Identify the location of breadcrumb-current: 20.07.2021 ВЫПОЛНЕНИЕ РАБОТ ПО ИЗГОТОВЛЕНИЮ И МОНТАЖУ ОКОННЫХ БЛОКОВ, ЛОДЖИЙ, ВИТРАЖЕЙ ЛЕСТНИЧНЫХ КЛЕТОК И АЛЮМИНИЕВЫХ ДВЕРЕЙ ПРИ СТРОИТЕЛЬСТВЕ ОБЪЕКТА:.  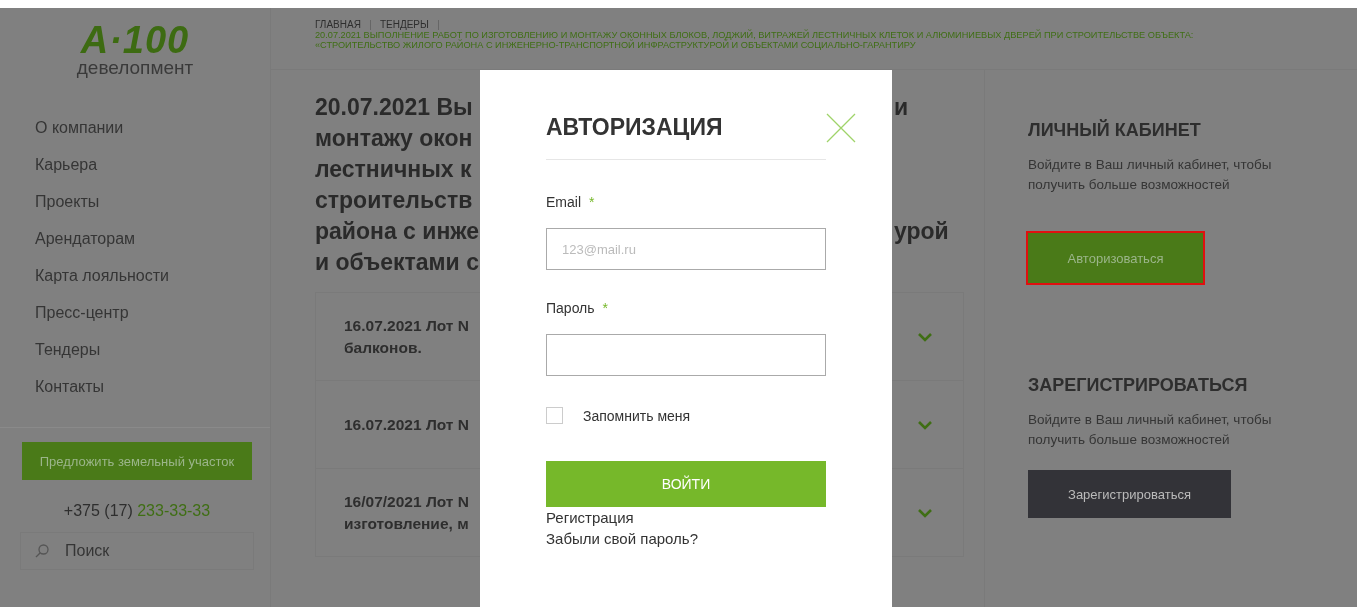
(755, 35).